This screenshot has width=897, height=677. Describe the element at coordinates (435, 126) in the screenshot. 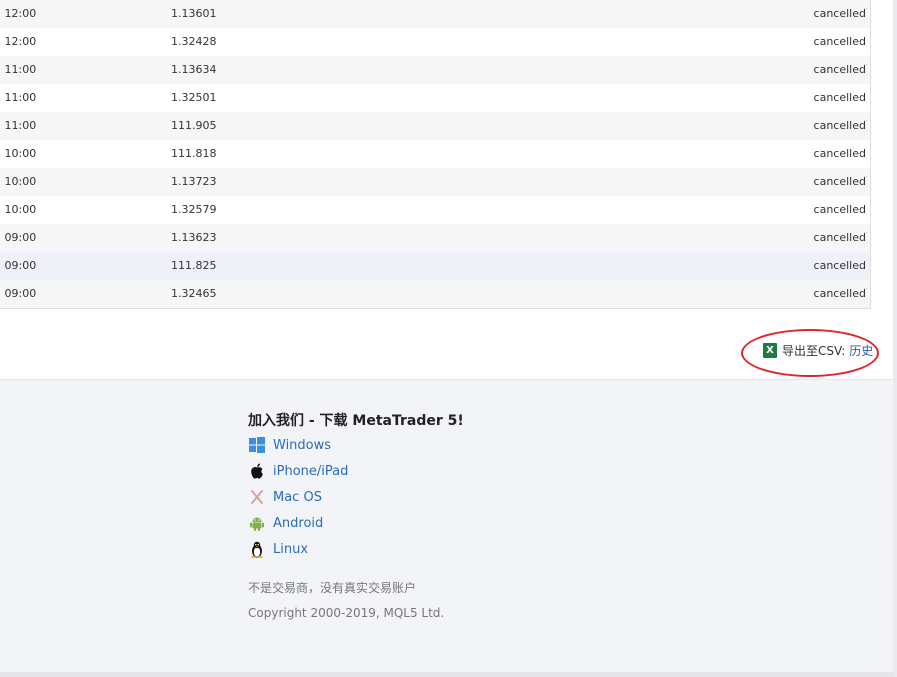

I see `table-row: 1 11:00 111.905 cancelled` at that location.